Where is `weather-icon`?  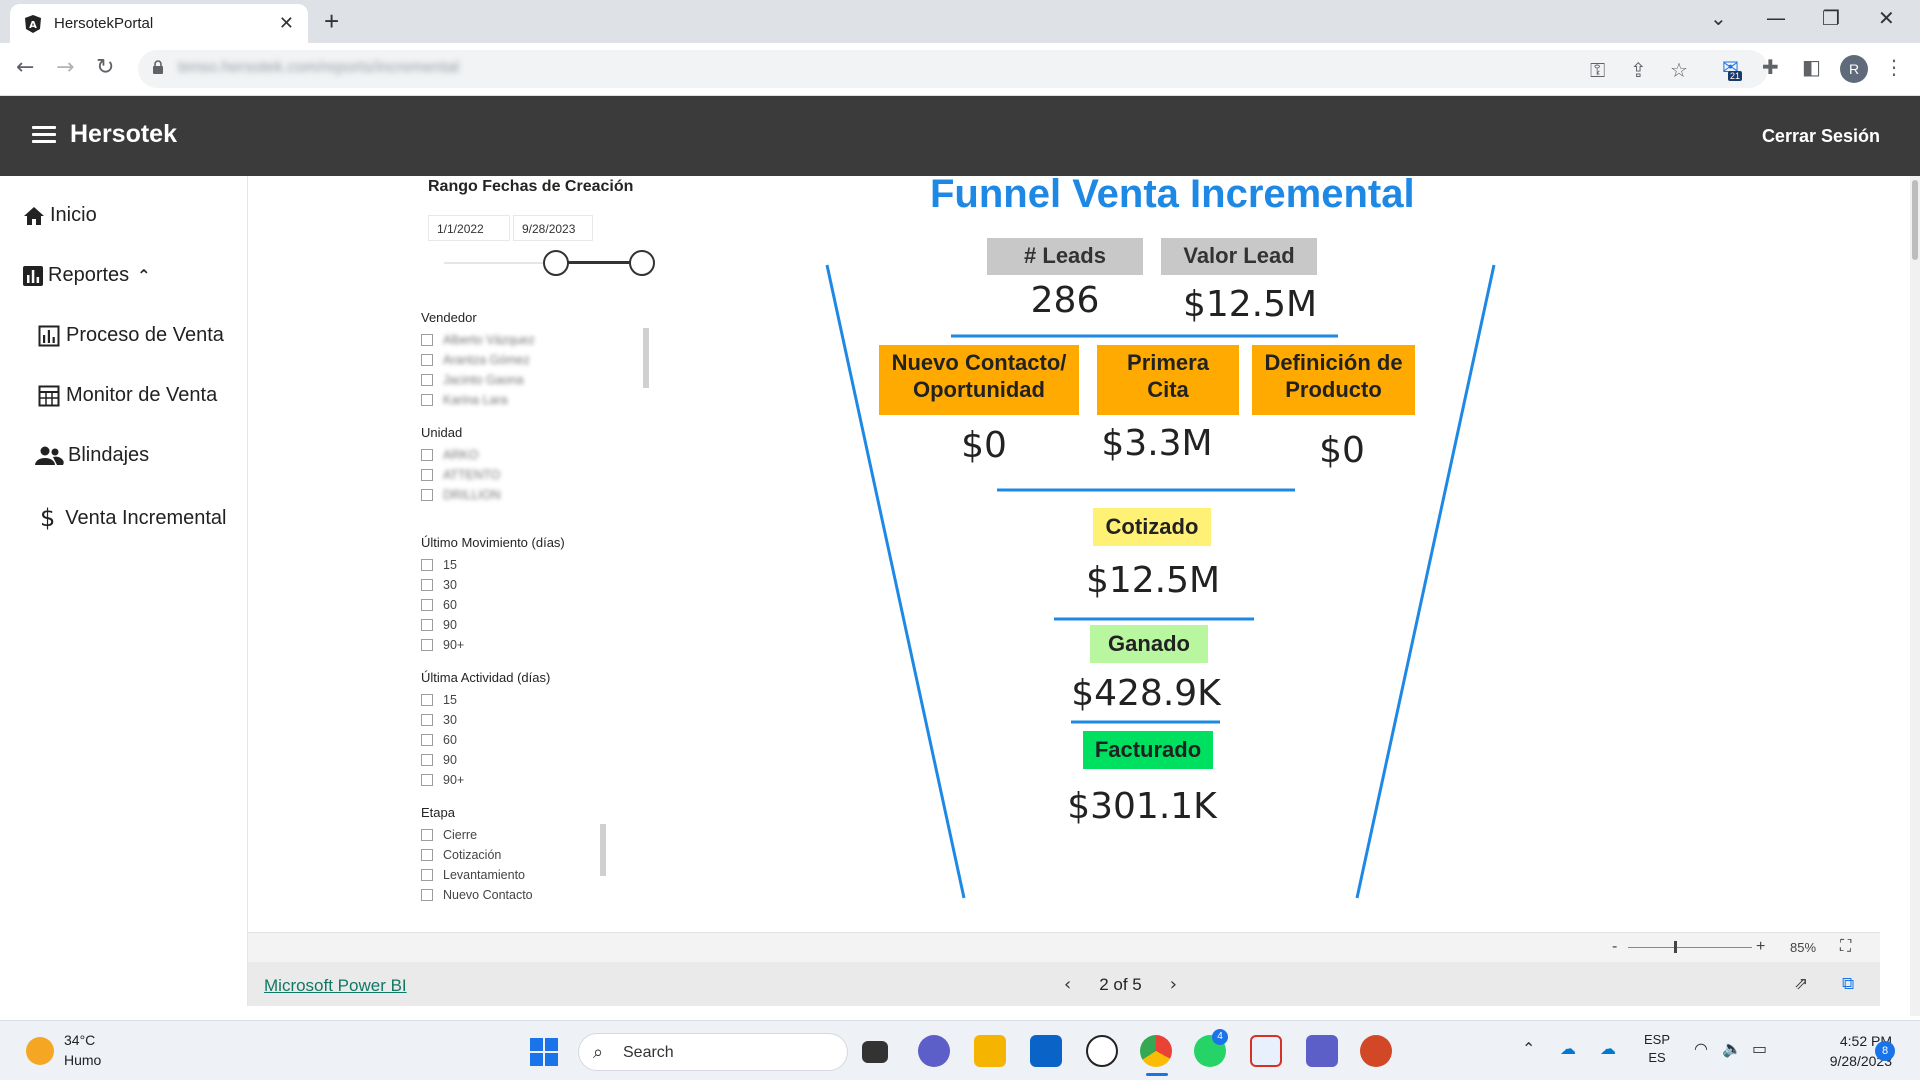 weather-icon is located at coordinates (40, 1051).